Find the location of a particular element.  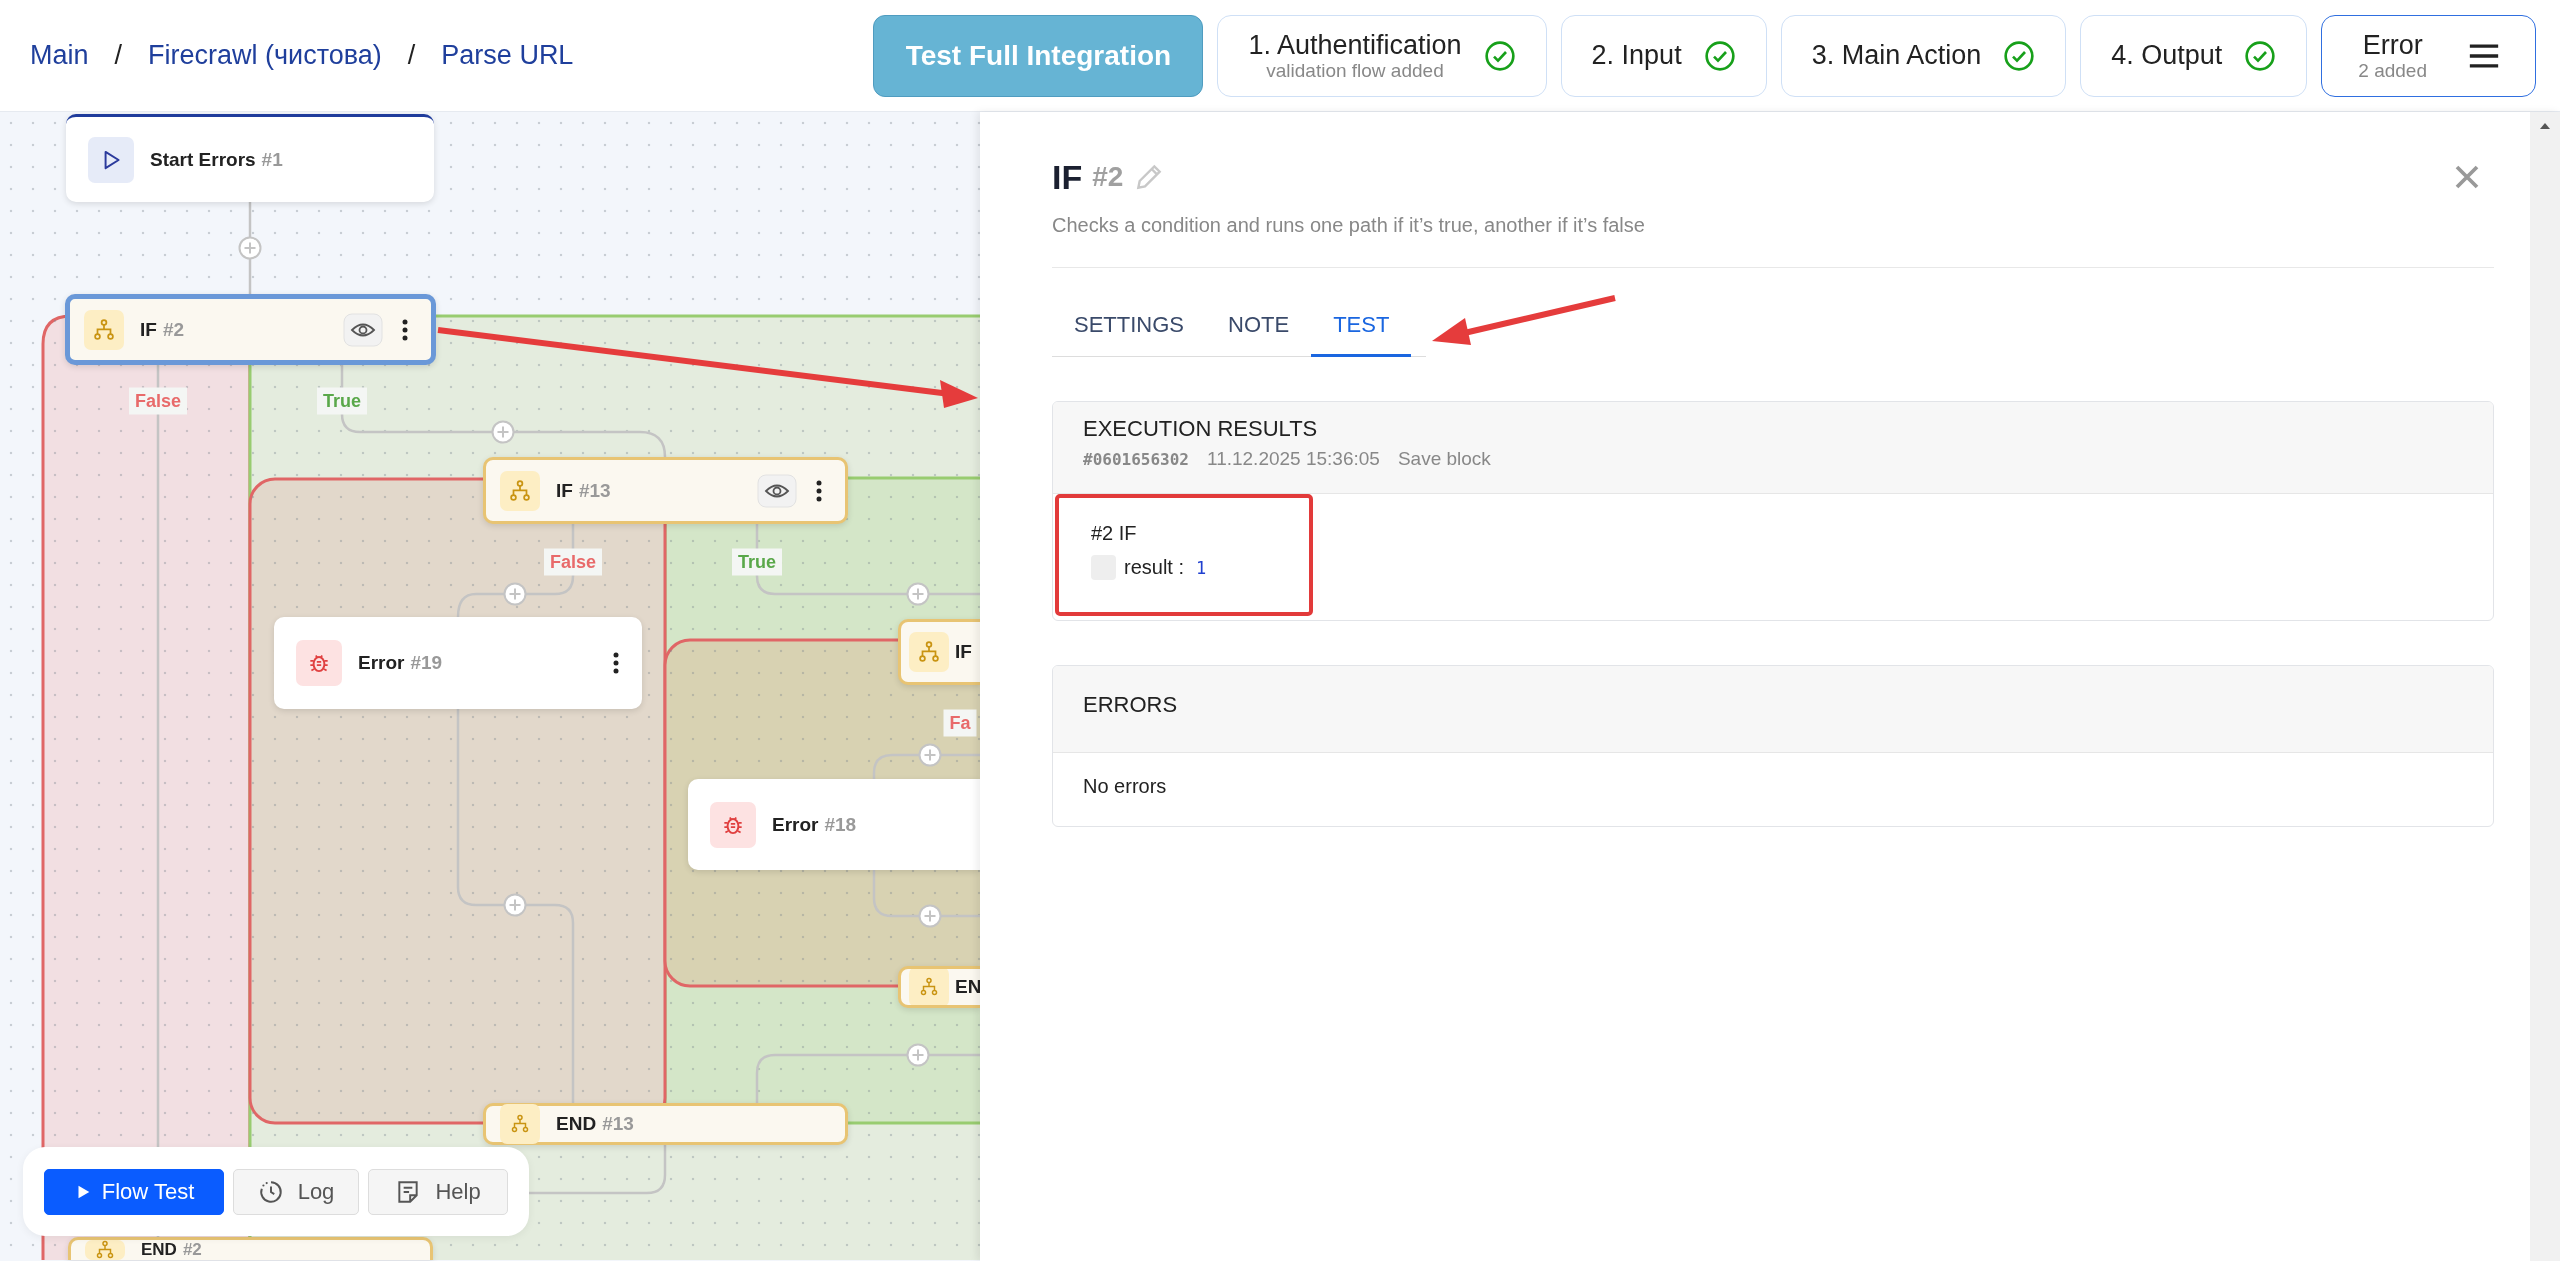

toolbar-button: Flow Test is located at coordinates (134, 1191).